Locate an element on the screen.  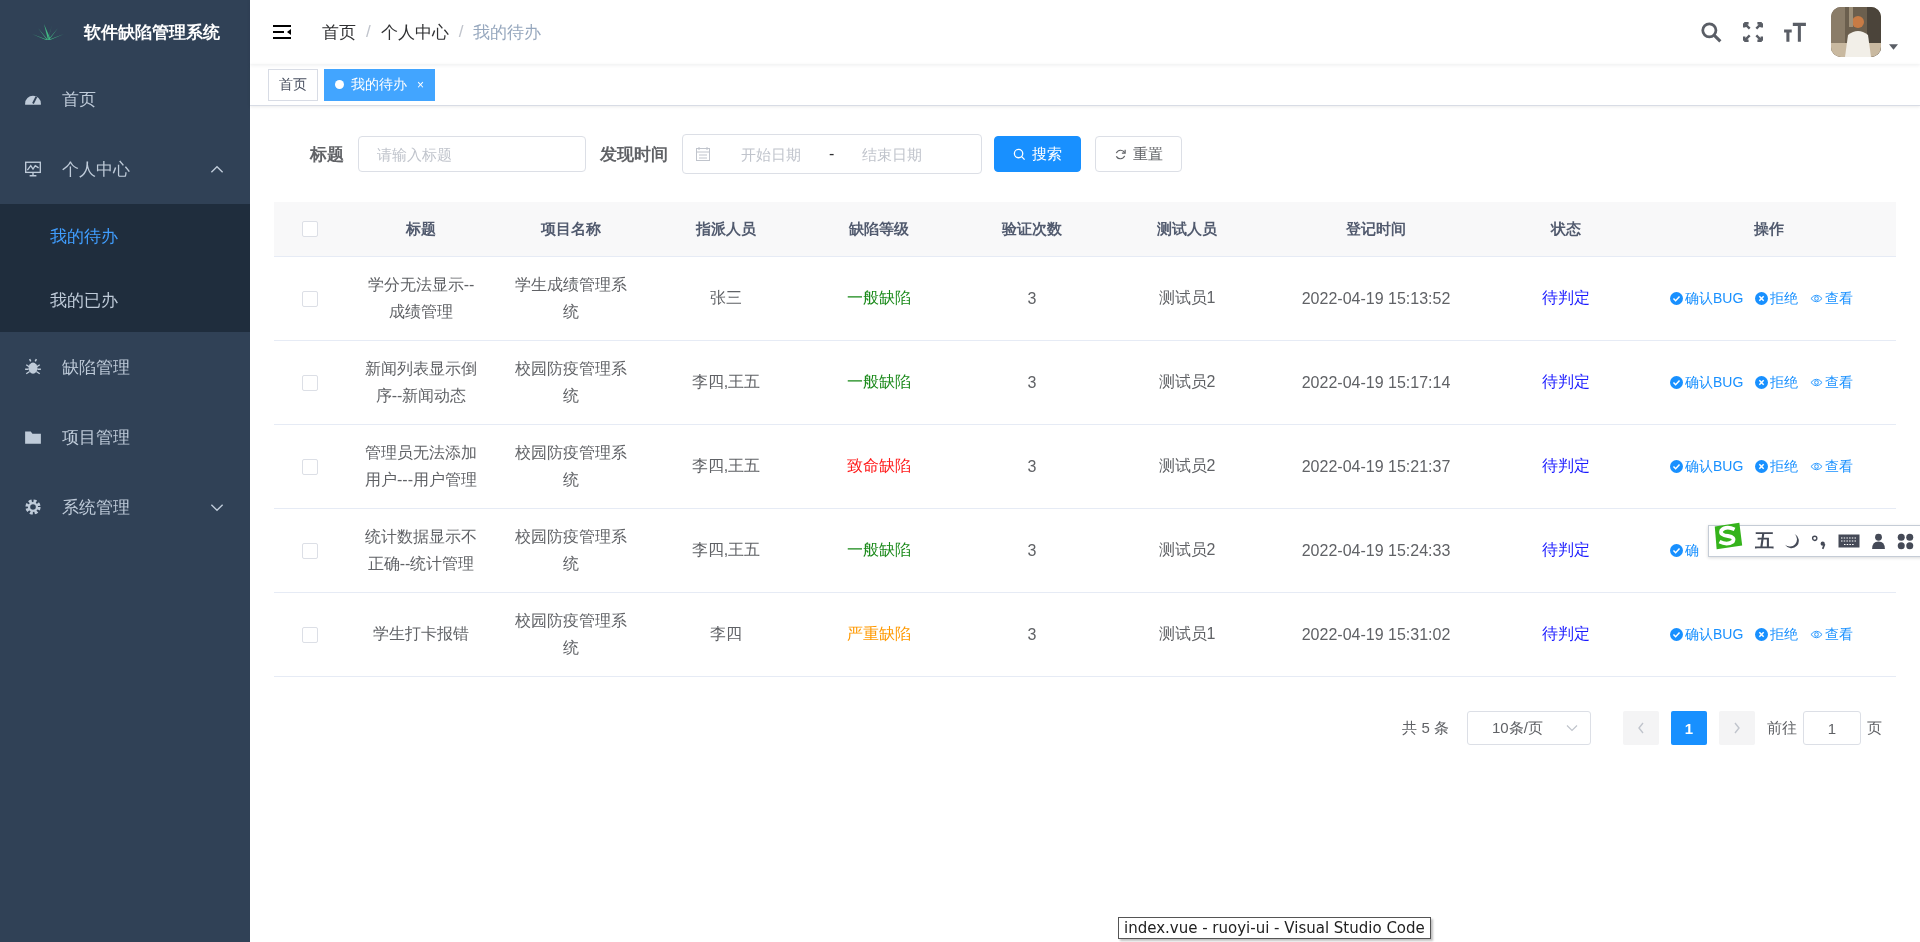
page-size-select: 10条/页 is located at coordinates (1529, 728).